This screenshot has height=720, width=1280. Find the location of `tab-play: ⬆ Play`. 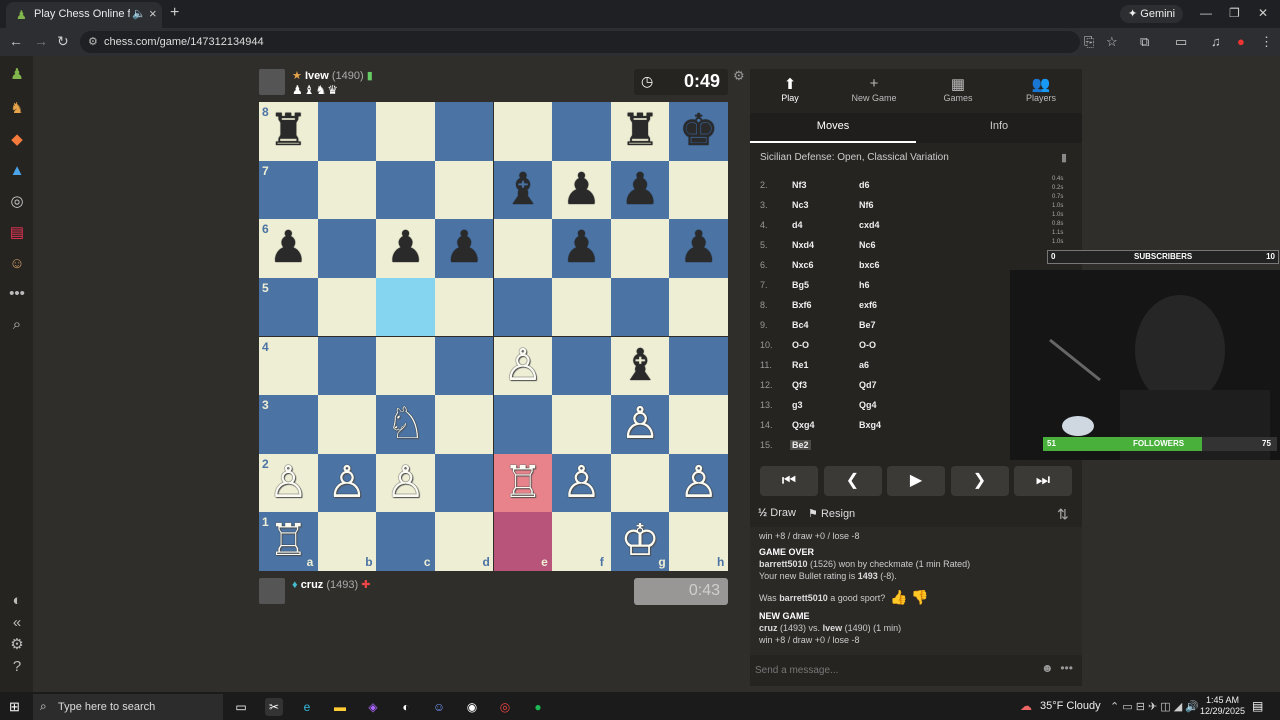

tab-play: ⬆ Play is located at coordinates (790, 89).